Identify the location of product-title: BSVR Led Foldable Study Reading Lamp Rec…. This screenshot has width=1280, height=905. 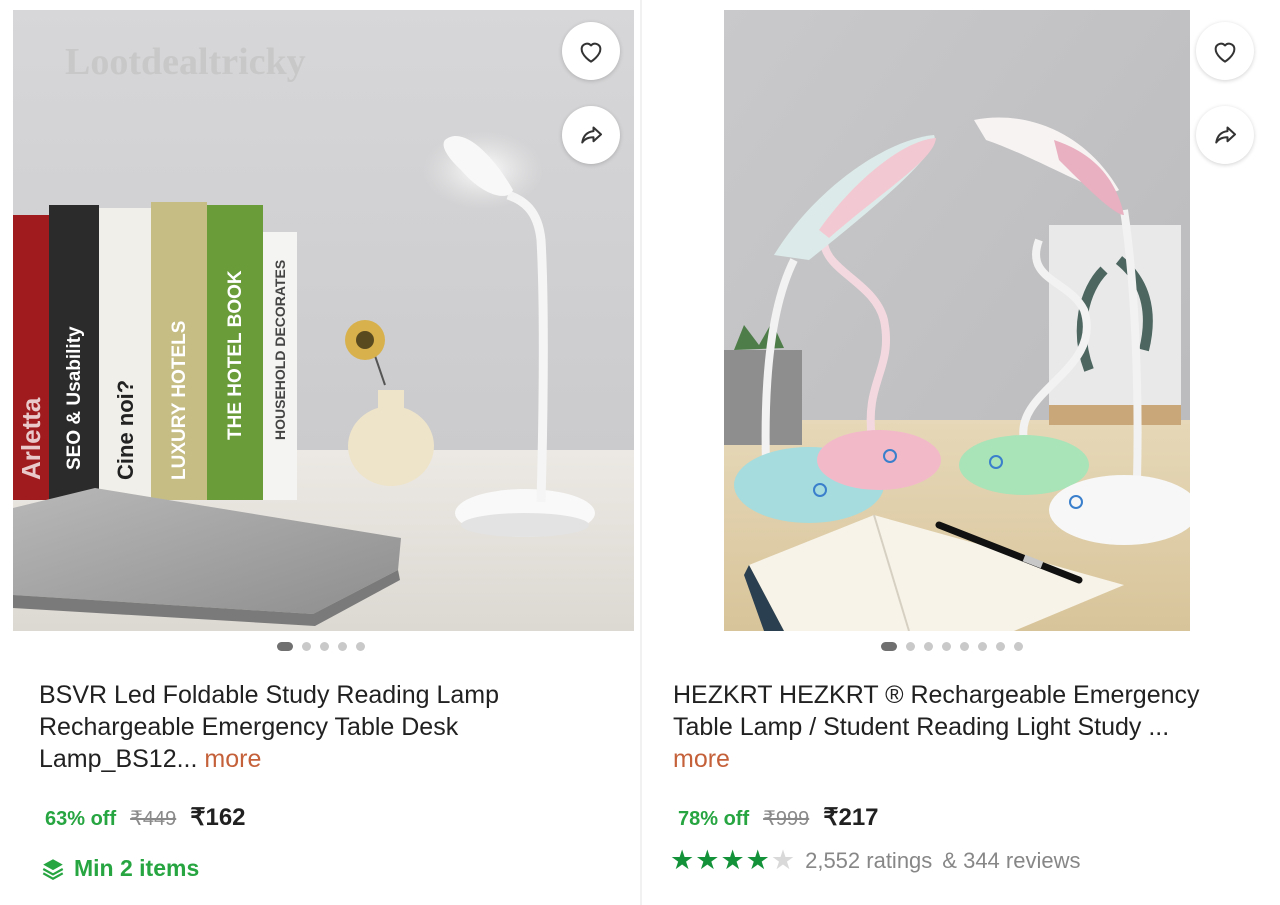
(309, 727).